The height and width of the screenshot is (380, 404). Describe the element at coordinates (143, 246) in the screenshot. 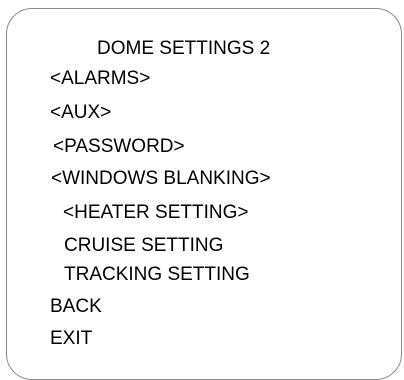

I see `menu-item-cruise-setting: CRUISE SETTING` at that location.